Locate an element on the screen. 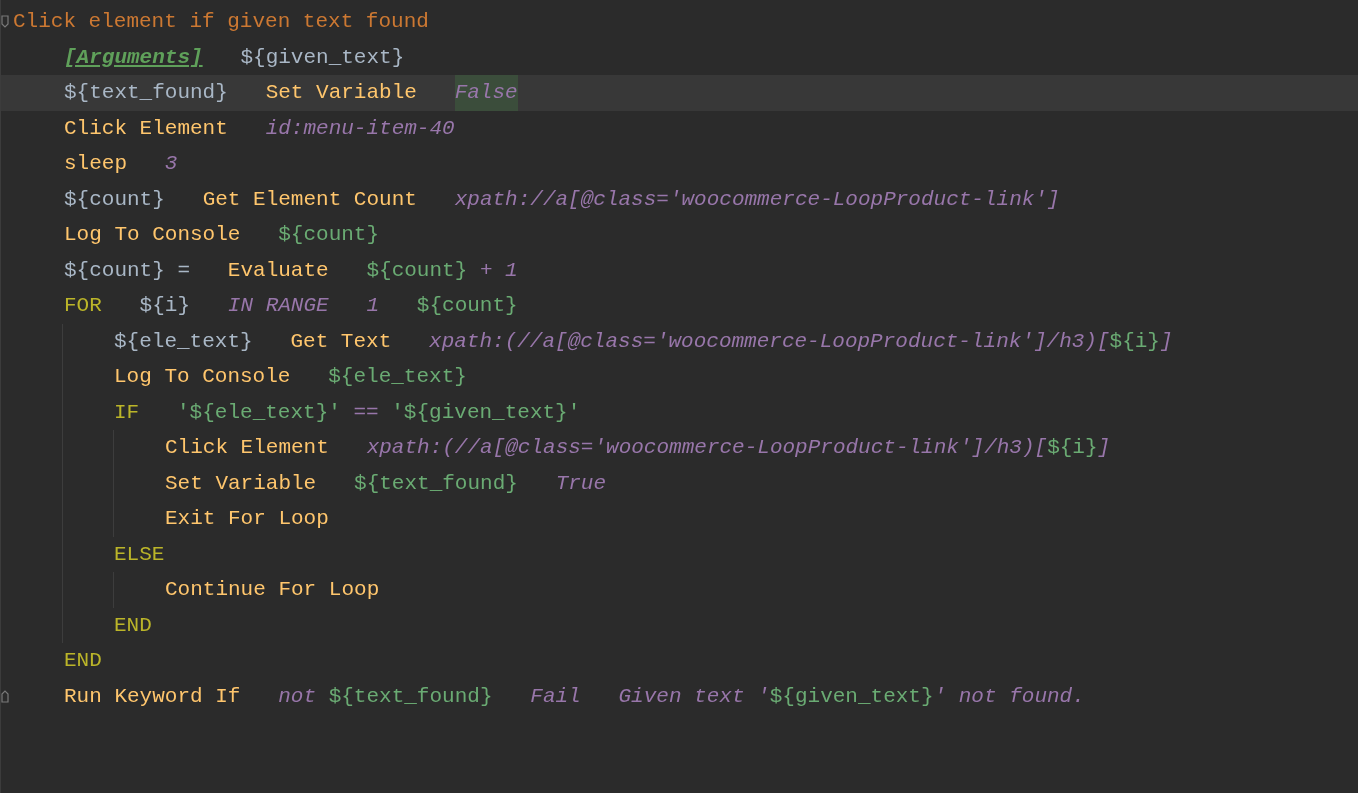 The height and width of the screenshot is (793, 1358). keyword-call: Get Text is located at coordinates (341, 341).